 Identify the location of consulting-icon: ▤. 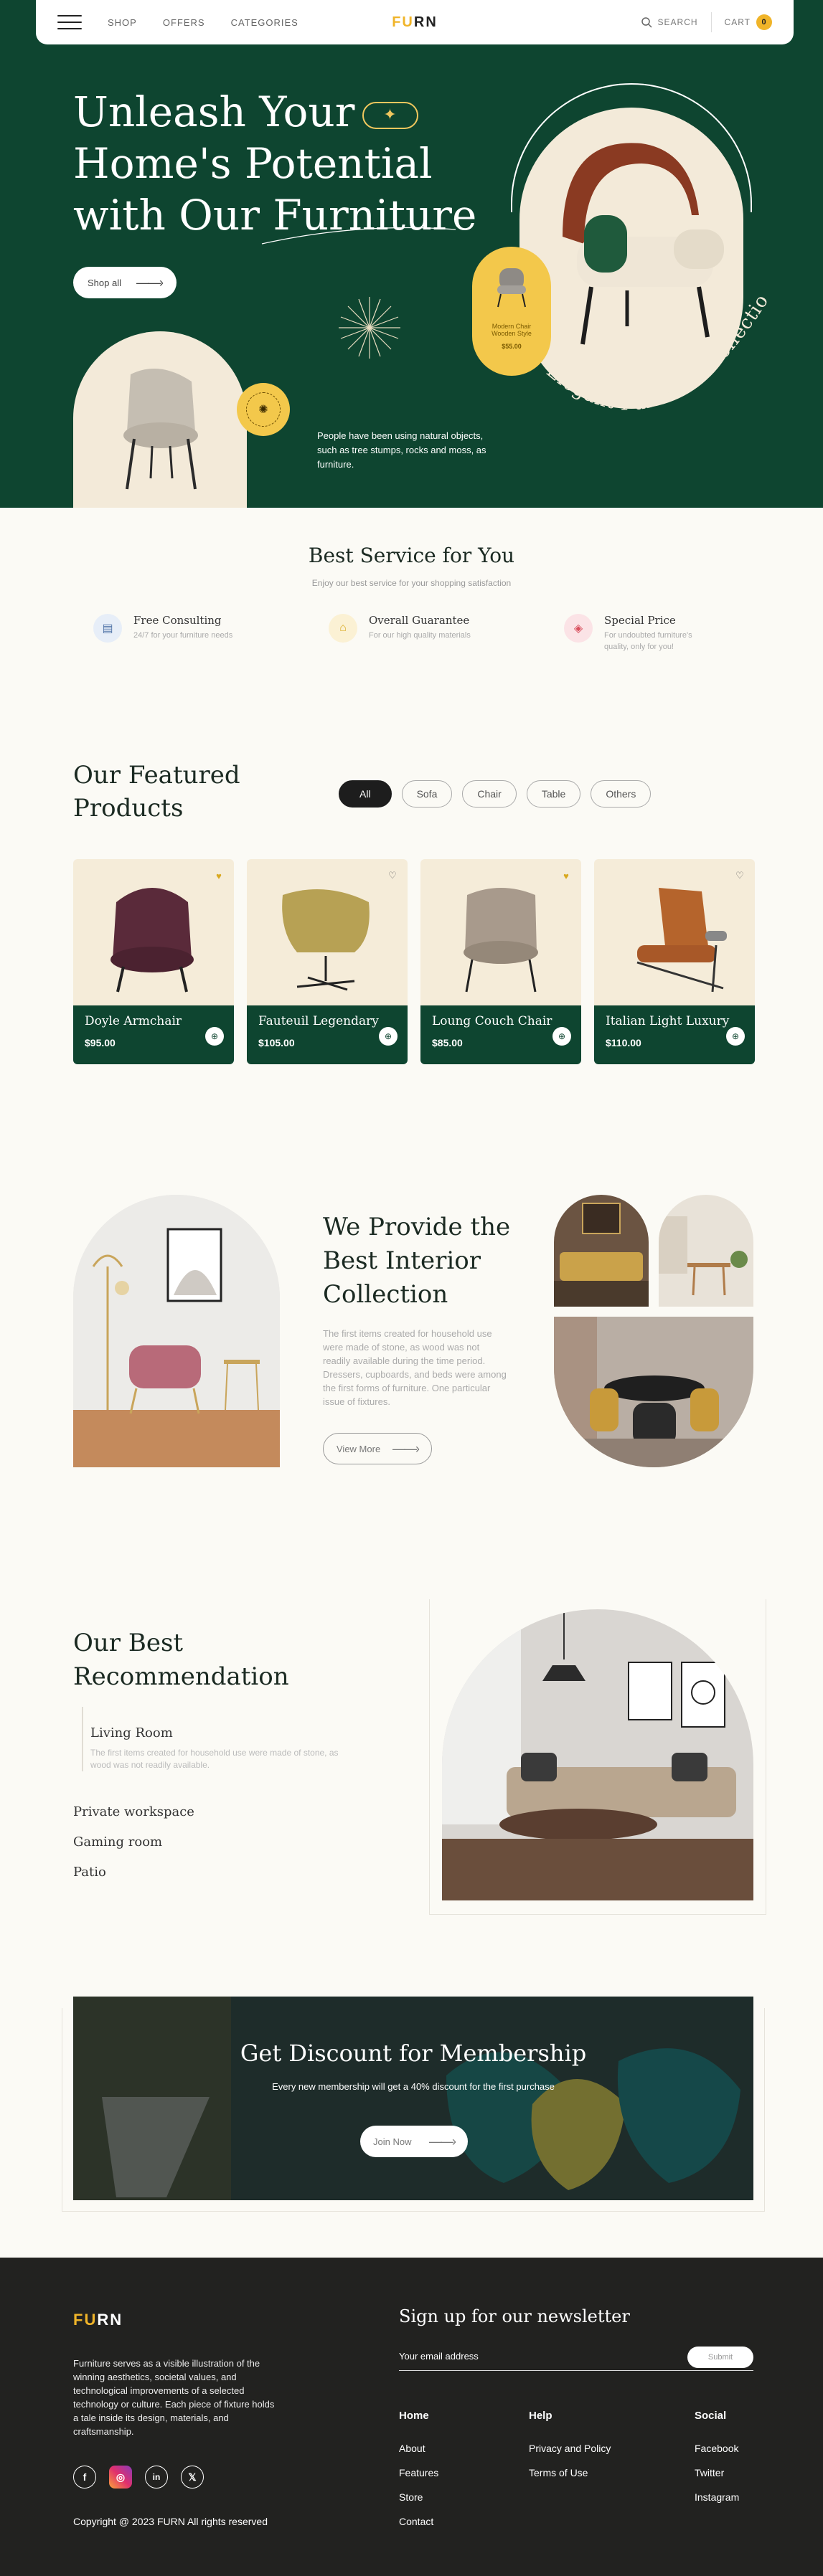
(107, 628).